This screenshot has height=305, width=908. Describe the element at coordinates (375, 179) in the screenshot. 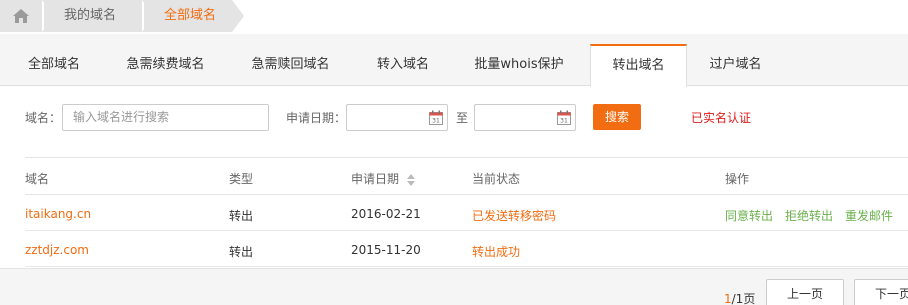

I see `header-apply-date-label: 申请日期` at that location.